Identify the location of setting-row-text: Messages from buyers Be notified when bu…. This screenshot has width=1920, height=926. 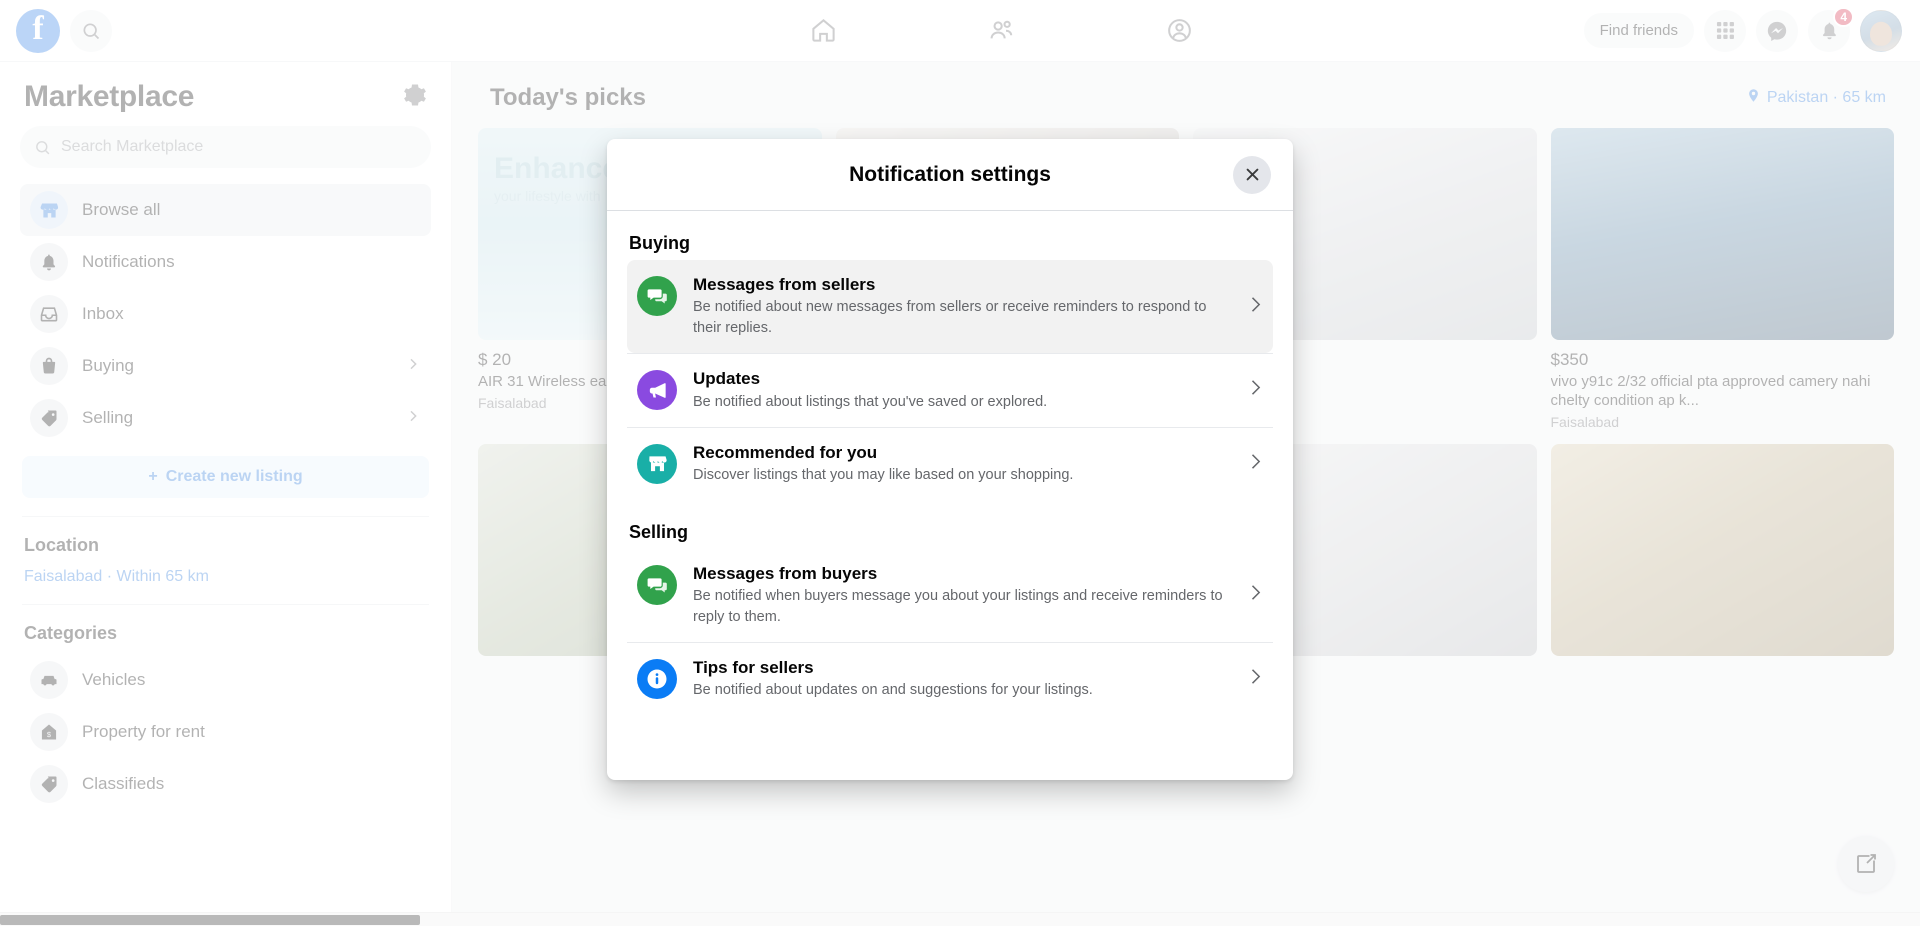
(977, 595).